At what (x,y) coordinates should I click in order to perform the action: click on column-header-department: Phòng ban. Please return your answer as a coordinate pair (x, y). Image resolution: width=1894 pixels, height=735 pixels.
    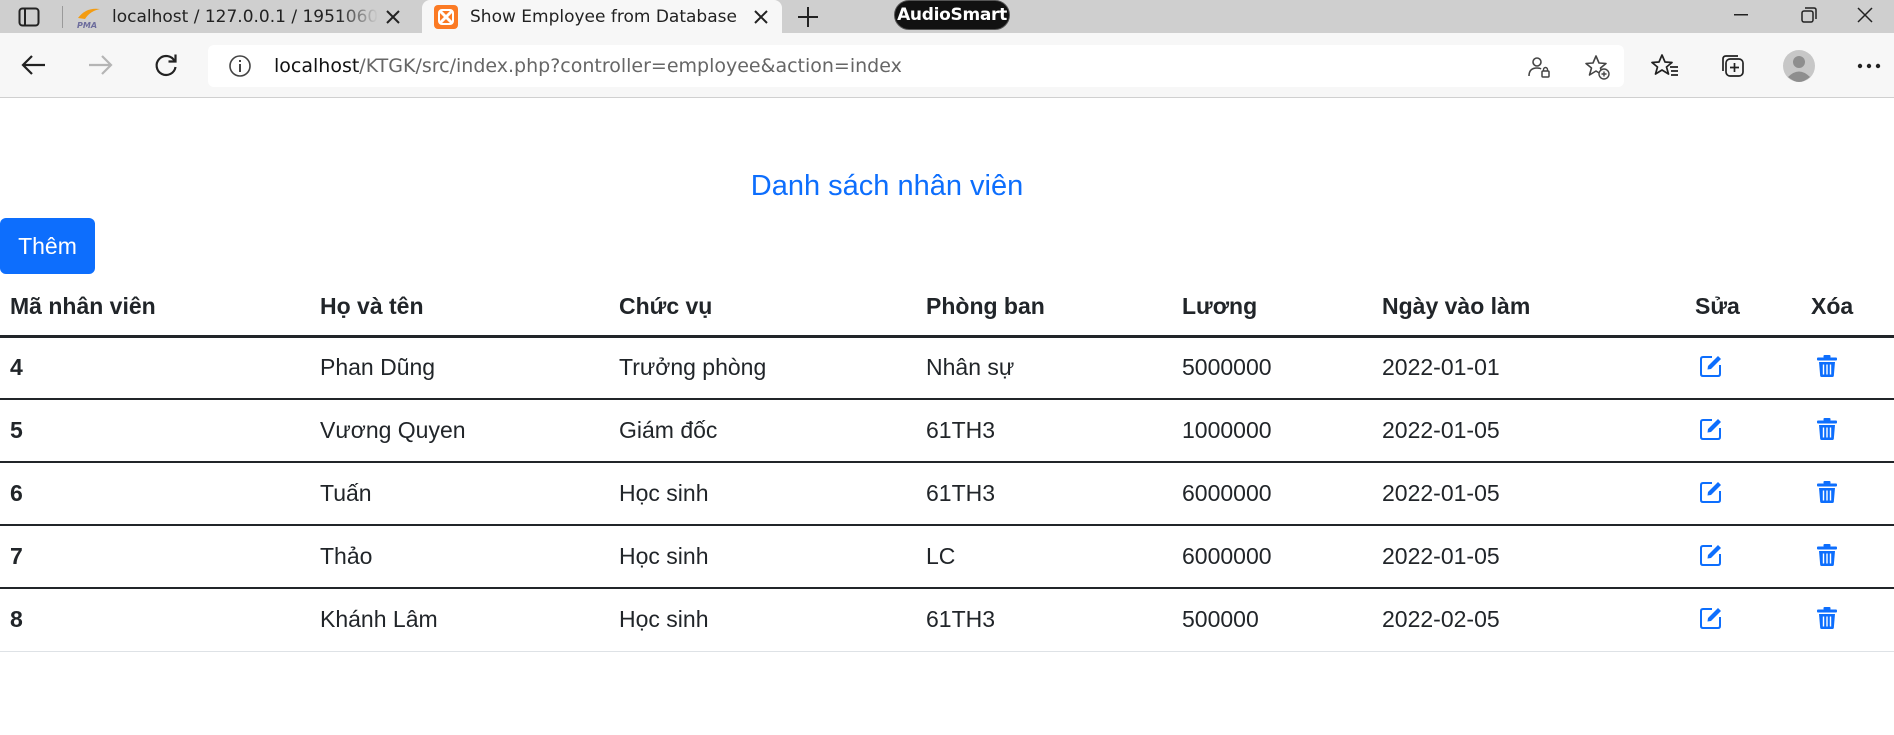
    Looking at the image, I should click on (1044, 308).